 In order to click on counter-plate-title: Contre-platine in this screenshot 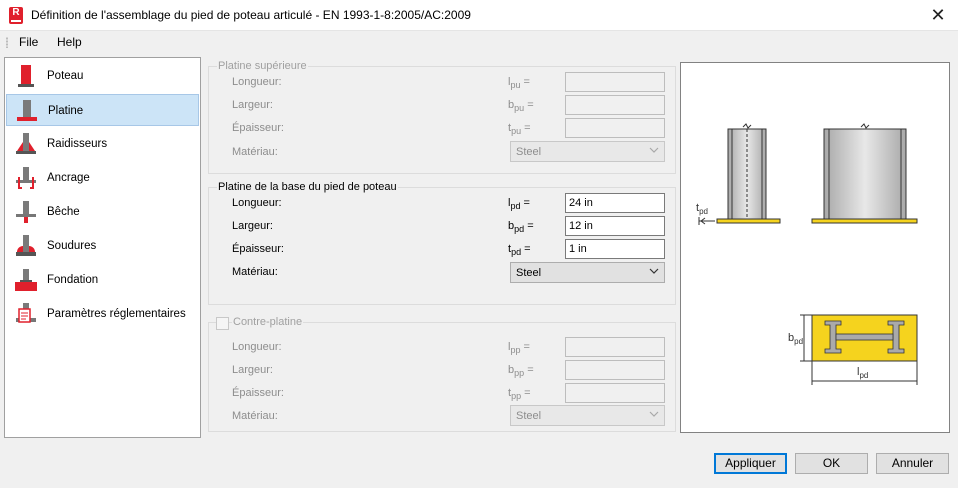, I will do `click(268, 322)`.